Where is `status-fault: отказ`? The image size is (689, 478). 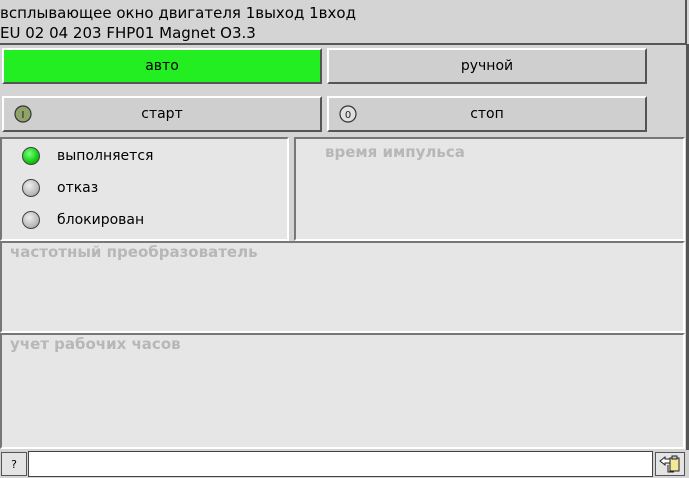
status-fault: отказ is located at coordinates (60, 188).